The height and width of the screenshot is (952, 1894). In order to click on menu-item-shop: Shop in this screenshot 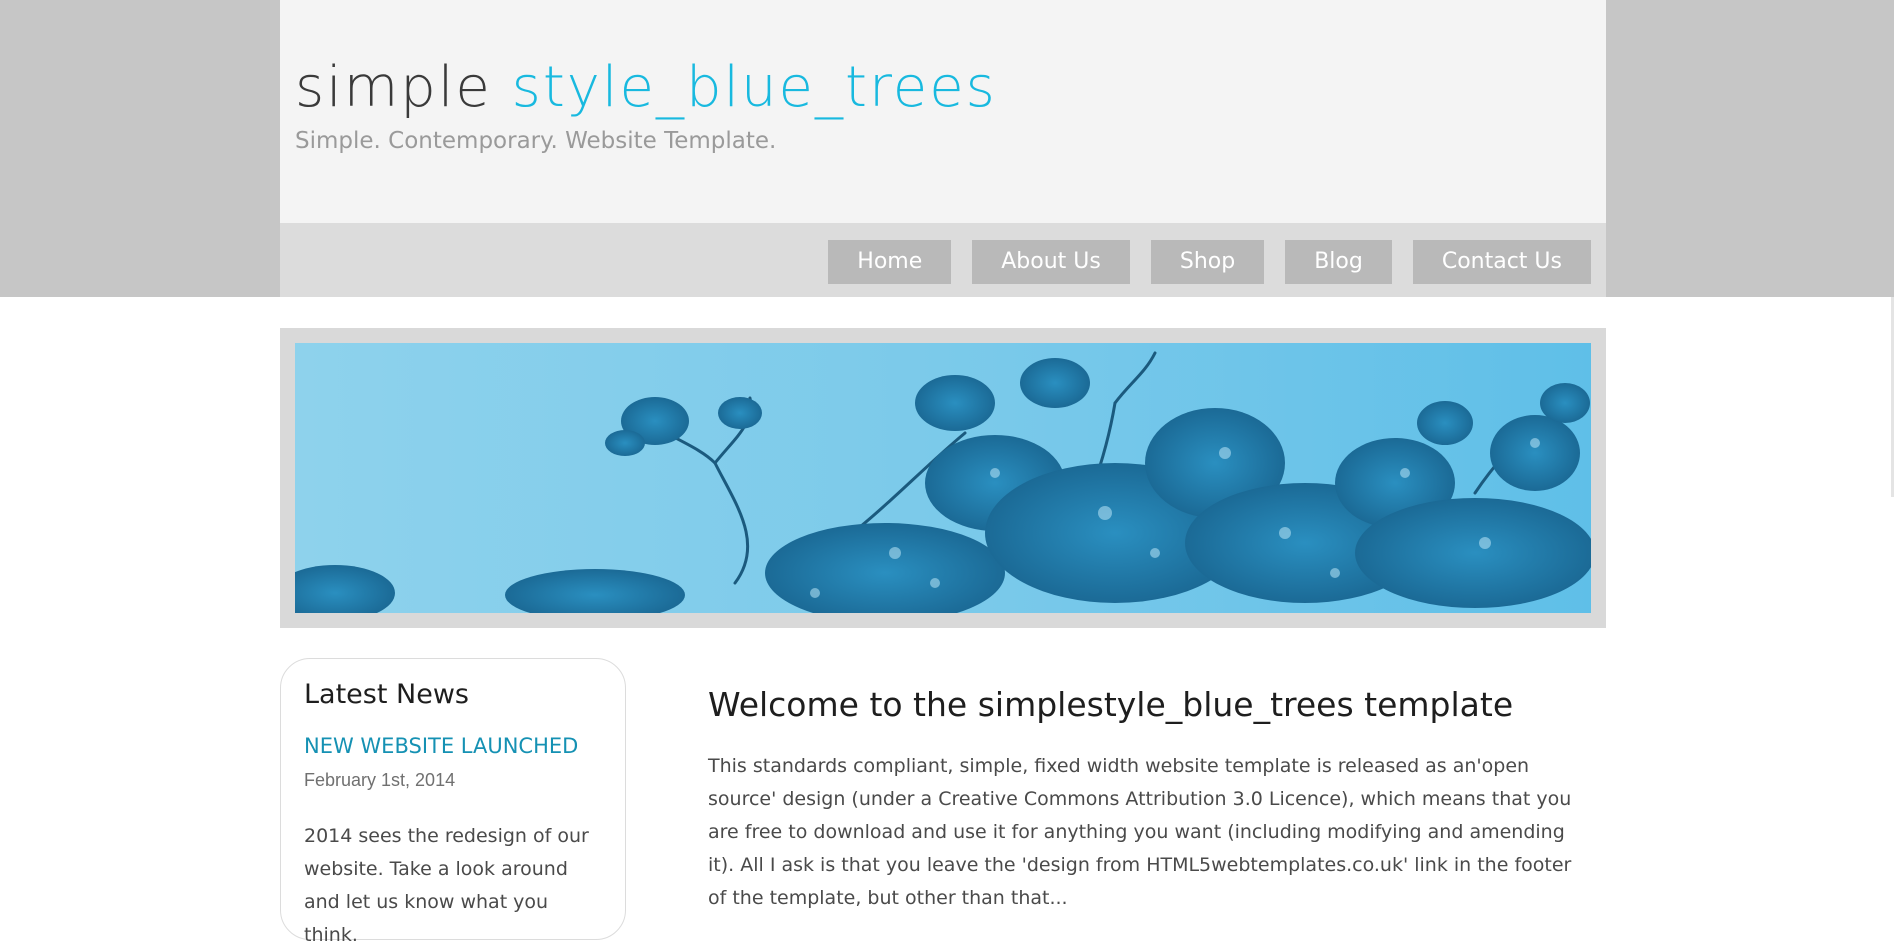, I will do `click(1207, 262)`.